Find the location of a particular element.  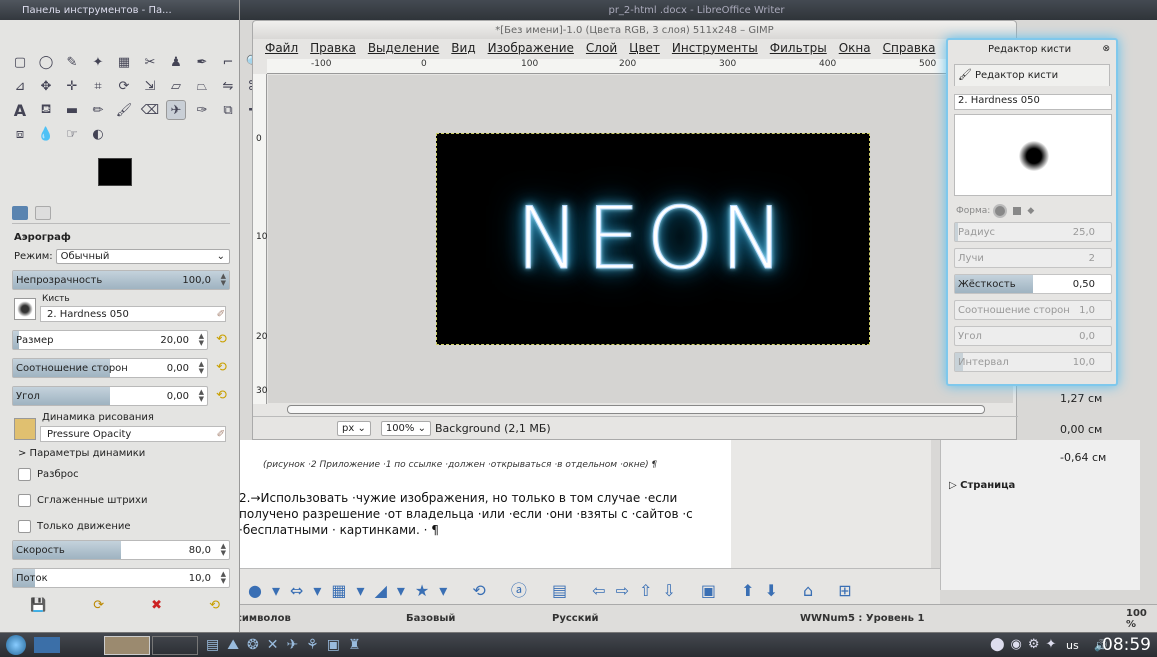

ink-icon: ✑ is located at coordinates (202, 110).